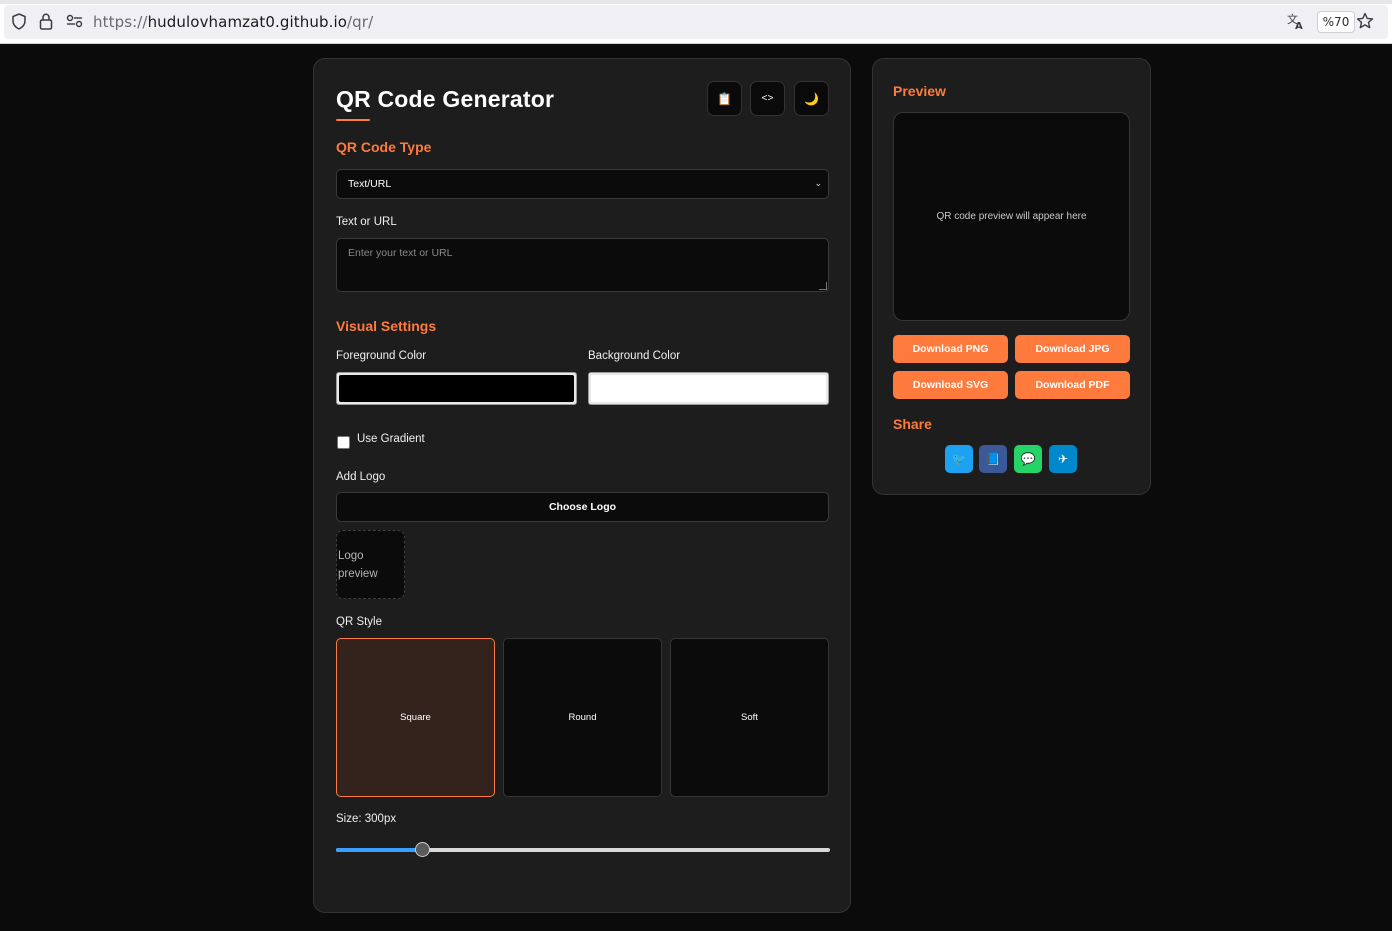 The image size is (1392, 931). I want to click on paste-button: 📋, so click(724, 98).